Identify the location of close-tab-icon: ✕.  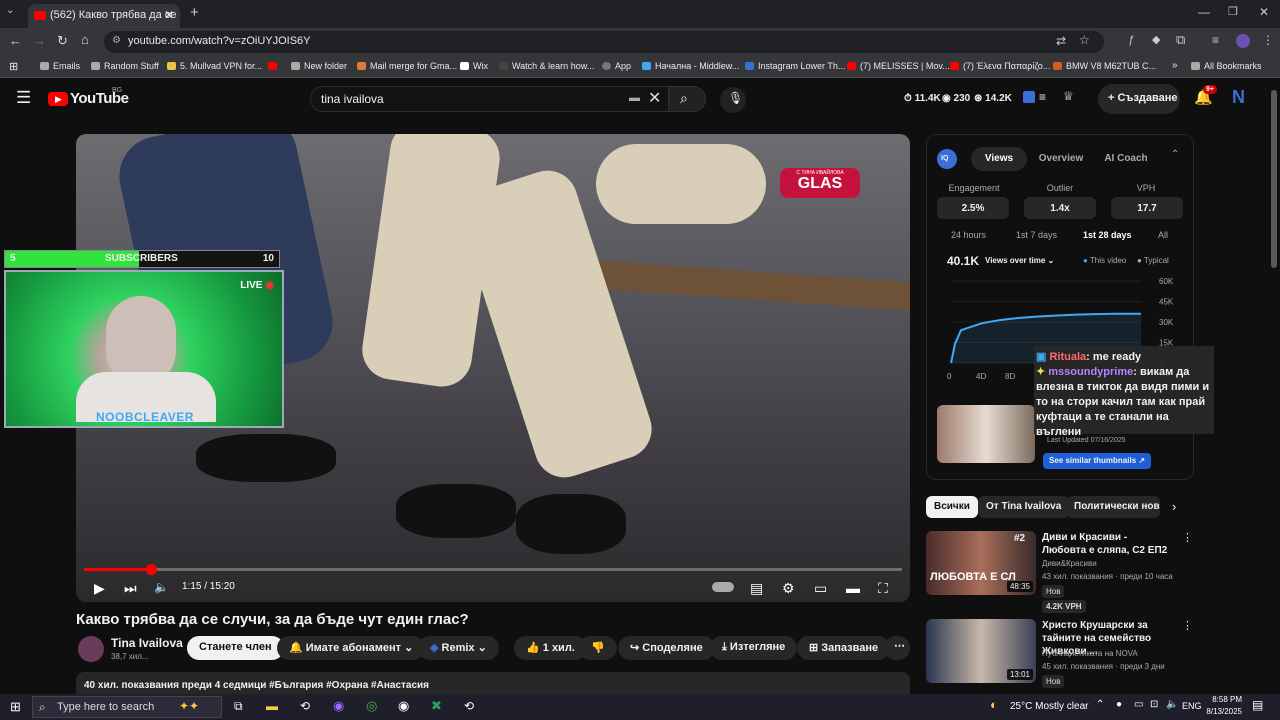
(169, 15).